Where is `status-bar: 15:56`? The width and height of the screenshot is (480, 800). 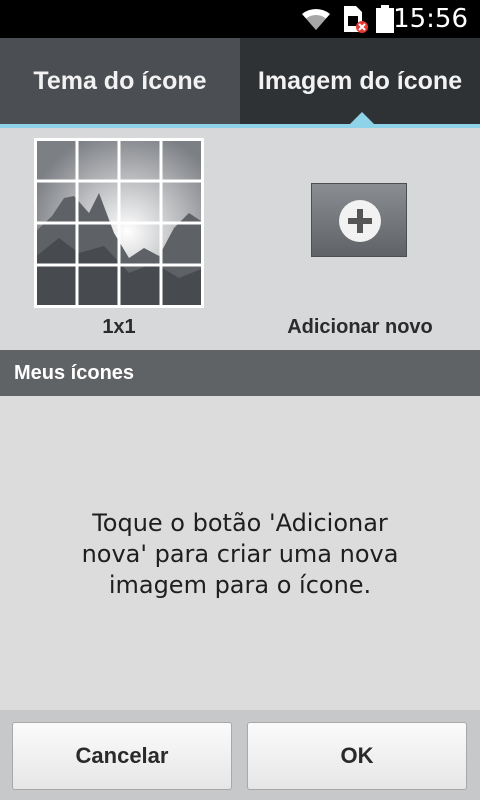 status-bar: 15:56 is located at coordinates (240, 19).